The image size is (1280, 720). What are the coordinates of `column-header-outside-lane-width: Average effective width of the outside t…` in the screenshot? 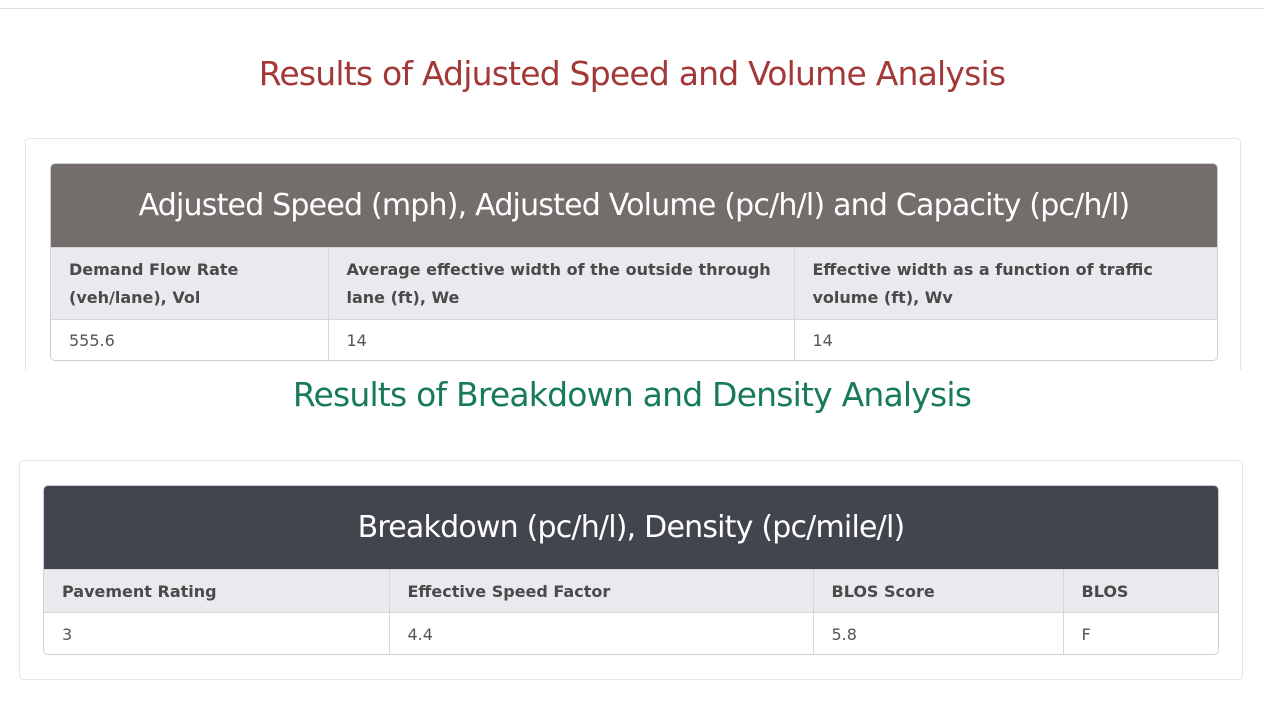 It's located at (561, 283).